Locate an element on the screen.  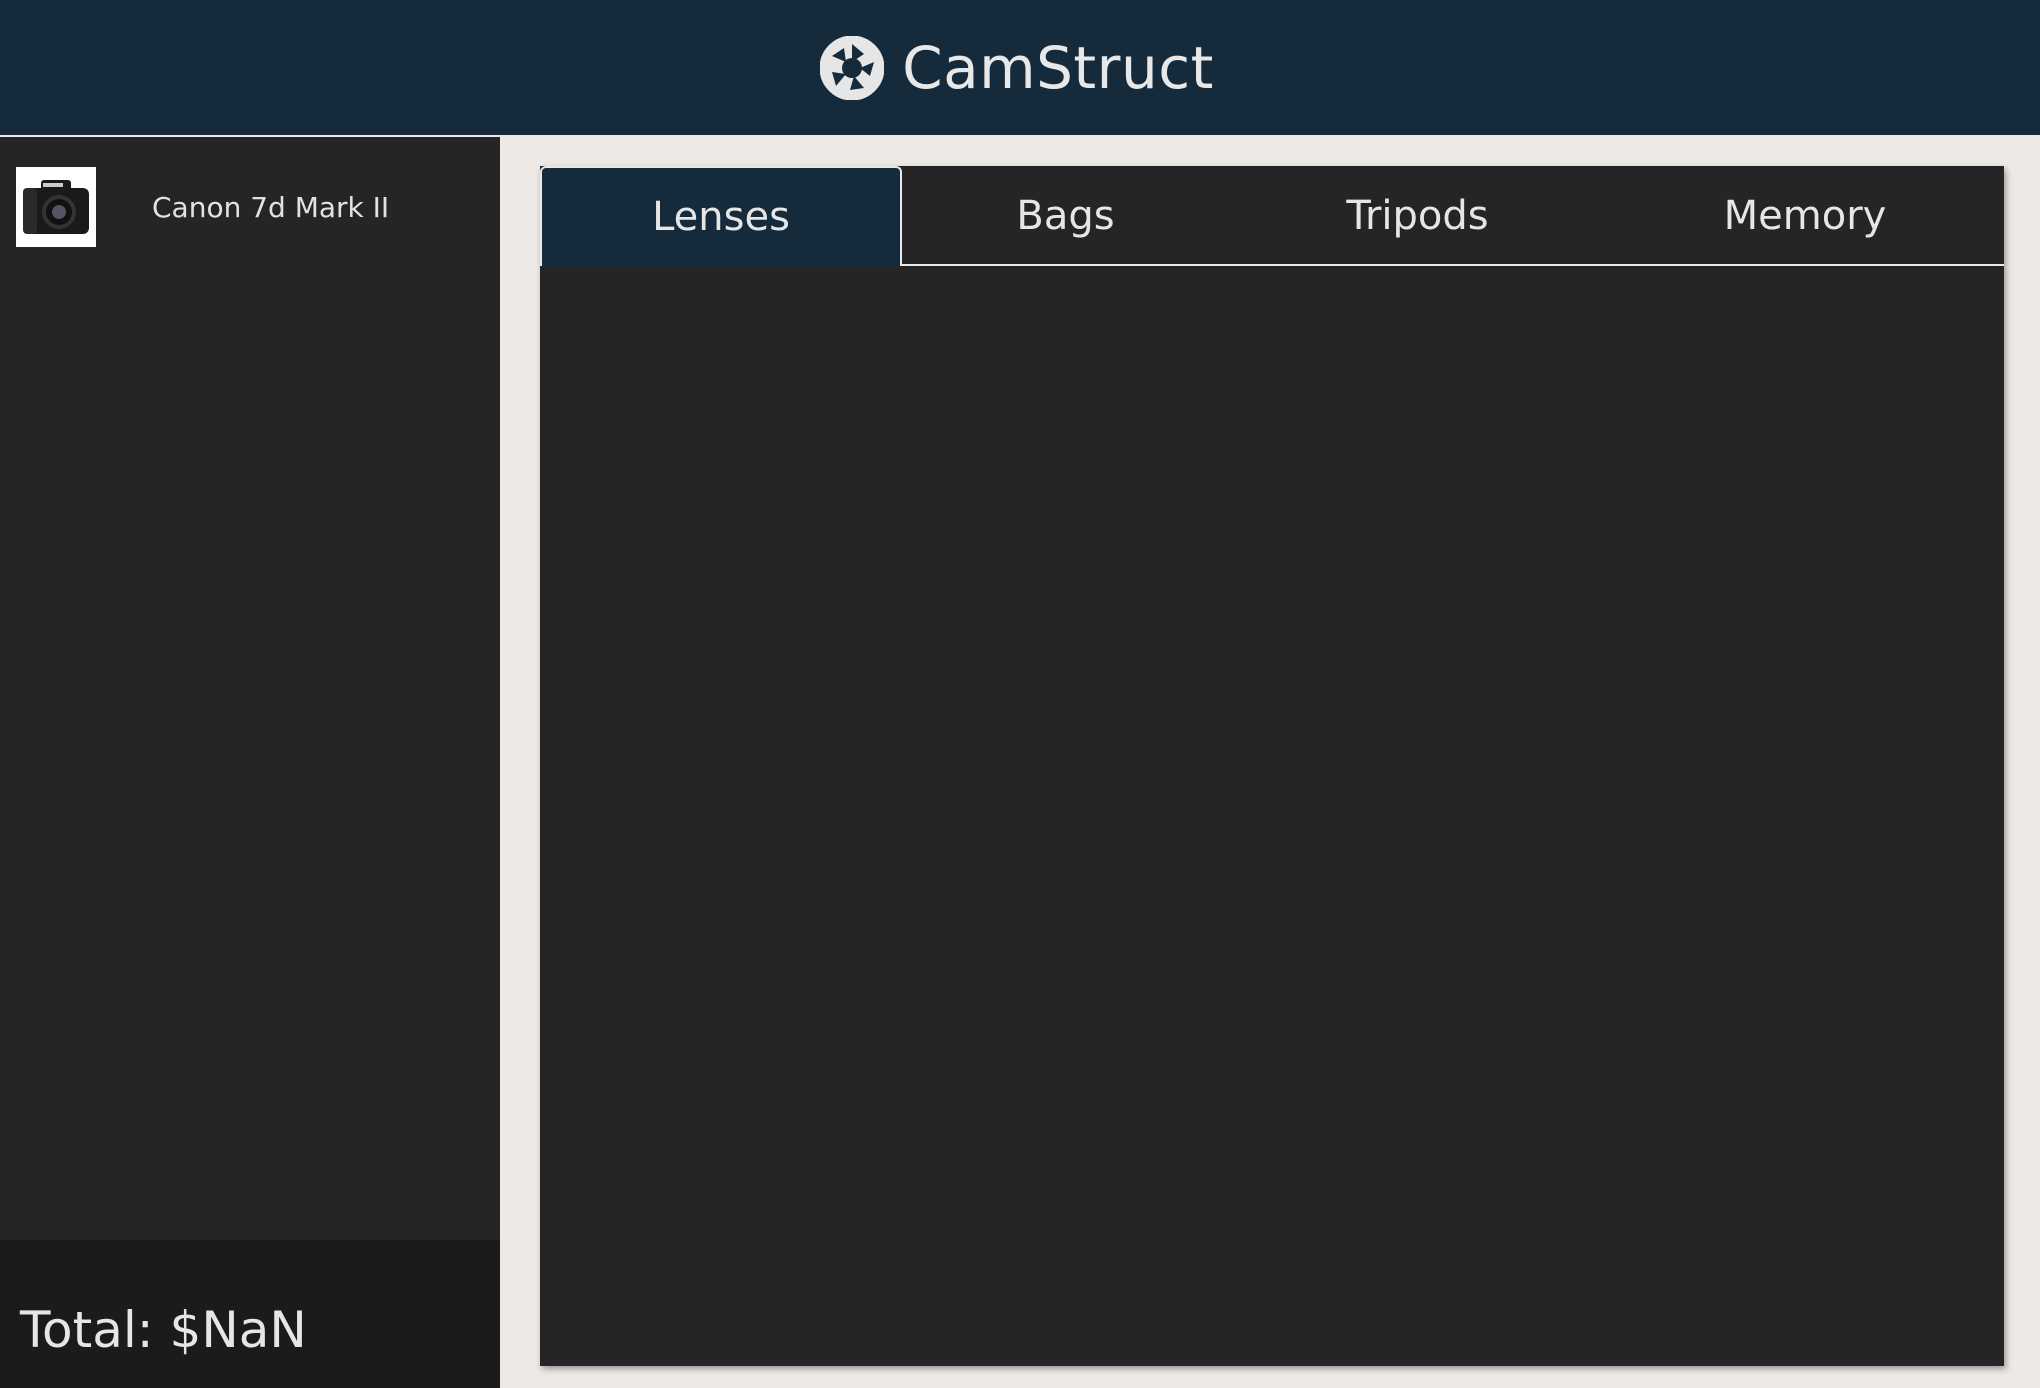
total-bar: Total: $NaN is located at coordinates (250, 1314).